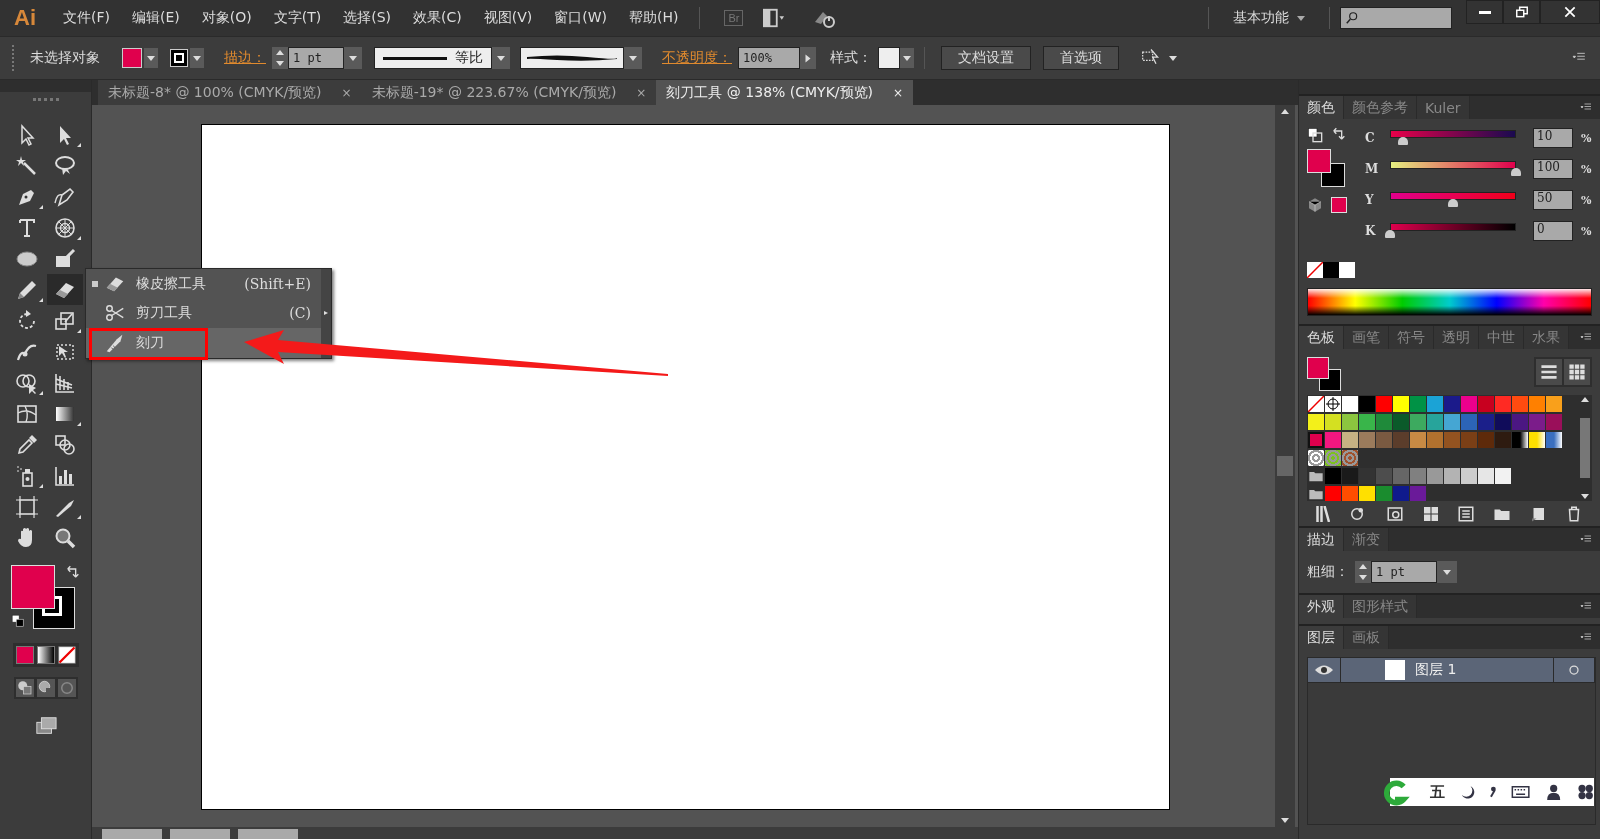 This screenshot has width=1600, height=839. What do you see at coordinates (1553, 200) in the screenshot?
I see `channel-value-field: 50` at bounding box center [1553, 200].